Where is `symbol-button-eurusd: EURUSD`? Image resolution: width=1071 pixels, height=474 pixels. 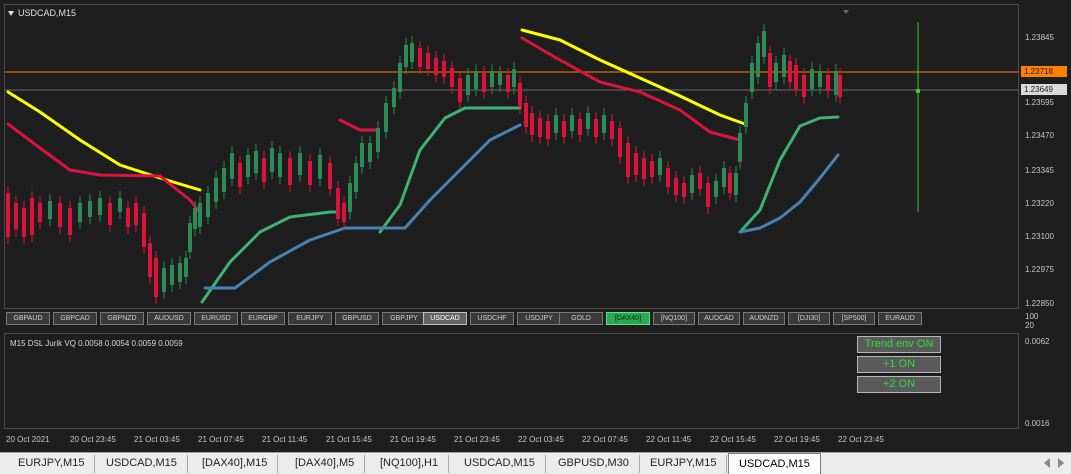
symbol-button-eurusd: EURUSD is located at coordinates (216, 318).